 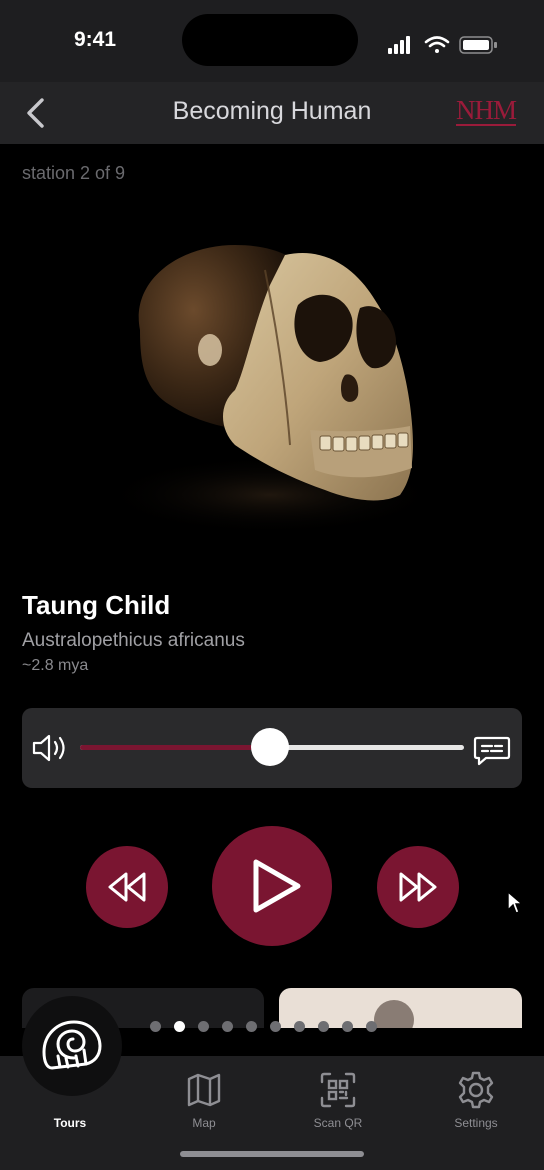 I want to click on page-indicator, so click(x=263, y=1028).